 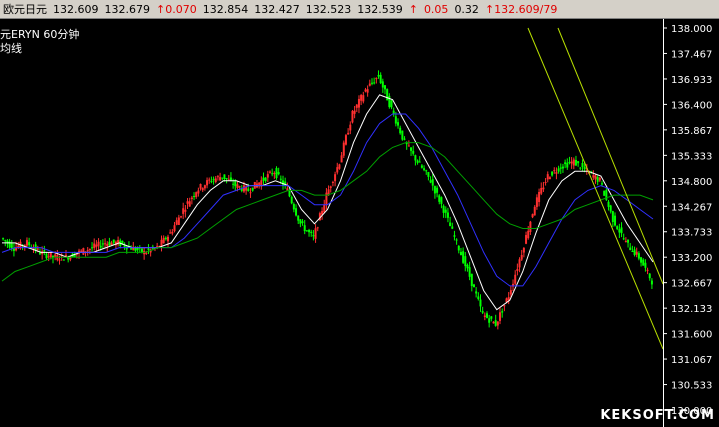 I want to click on quote-v2: 0.32, so click(x=466, y=9).